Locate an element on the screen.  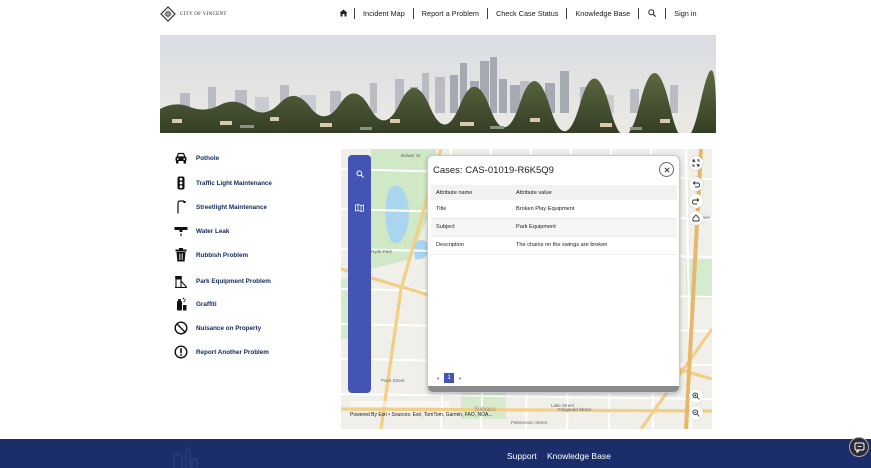
footer-knowledge-base-link: Knowledge Base is located at coordinates (579, 456).